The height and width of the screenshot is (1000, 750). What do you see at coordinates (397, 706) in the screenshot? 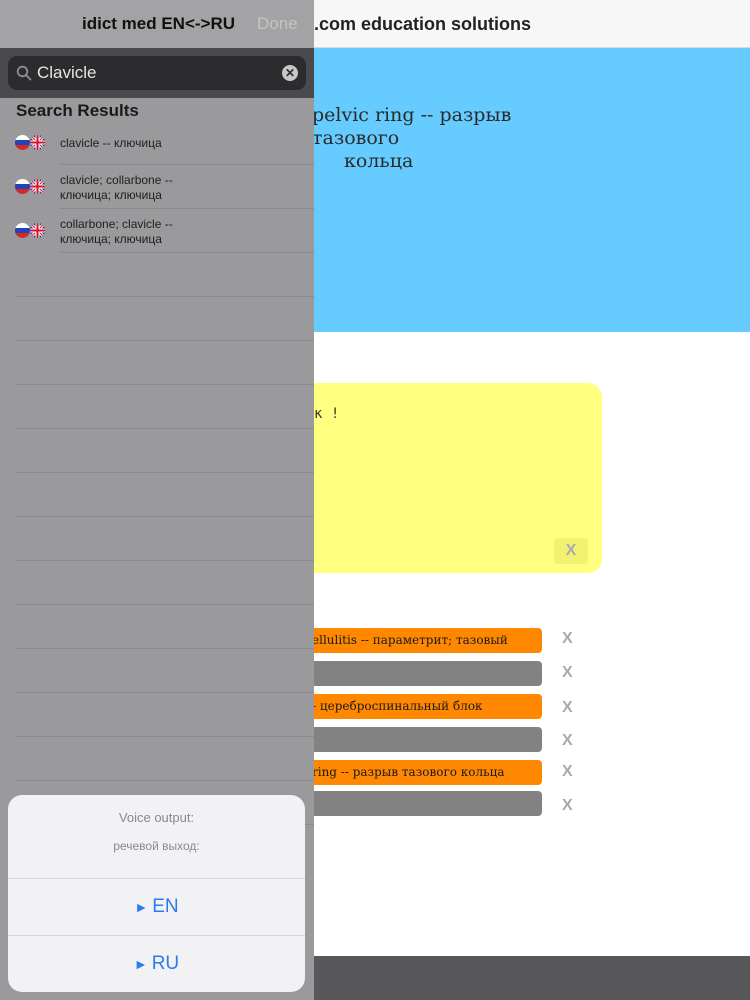
I see `background-row-text: - цереброспинальный блок` at bounding box center [397, 706].